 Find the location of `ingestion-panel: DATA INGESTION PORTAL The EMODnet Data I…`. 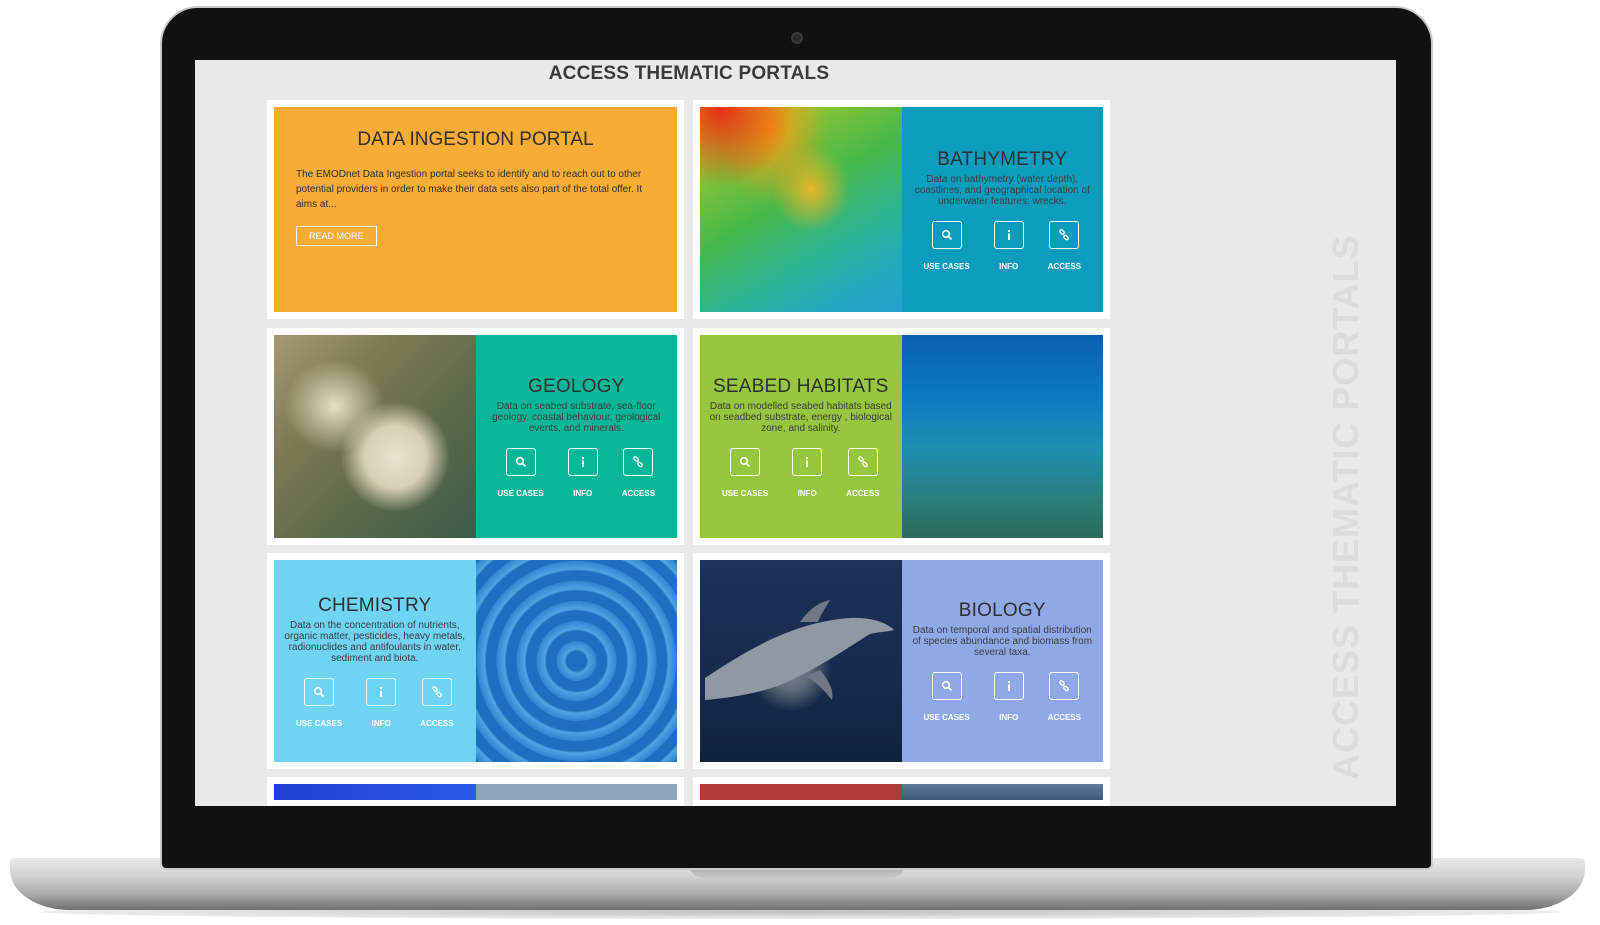

ingestion-panel: DATA INGESTION PORTAL The EMODnet Data I… is located at coordinates (475, 209).